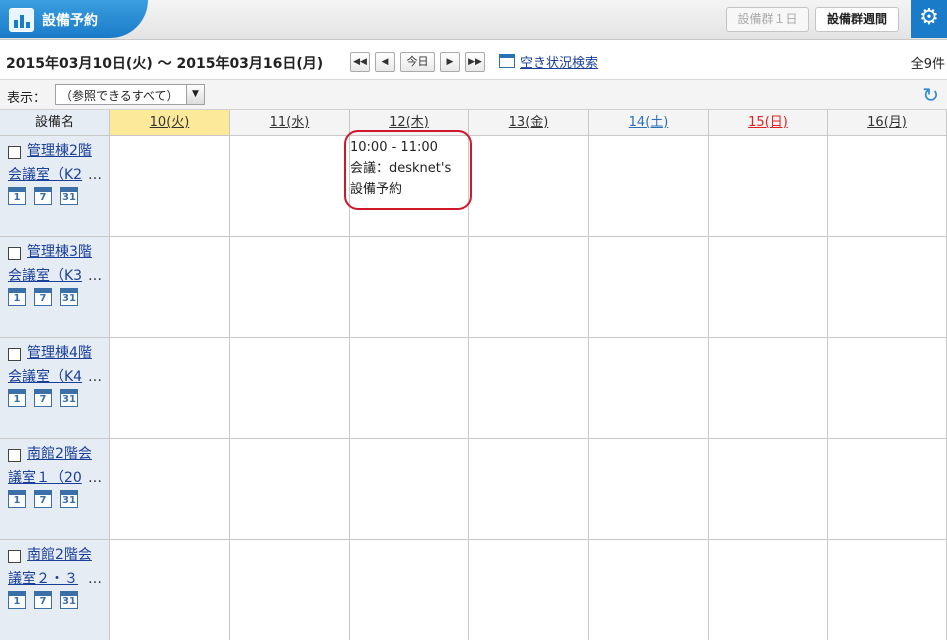  I want to click on facility-row-header: 管理棟4階 会議室（K4 … 1 7 31, so click(55, 388).